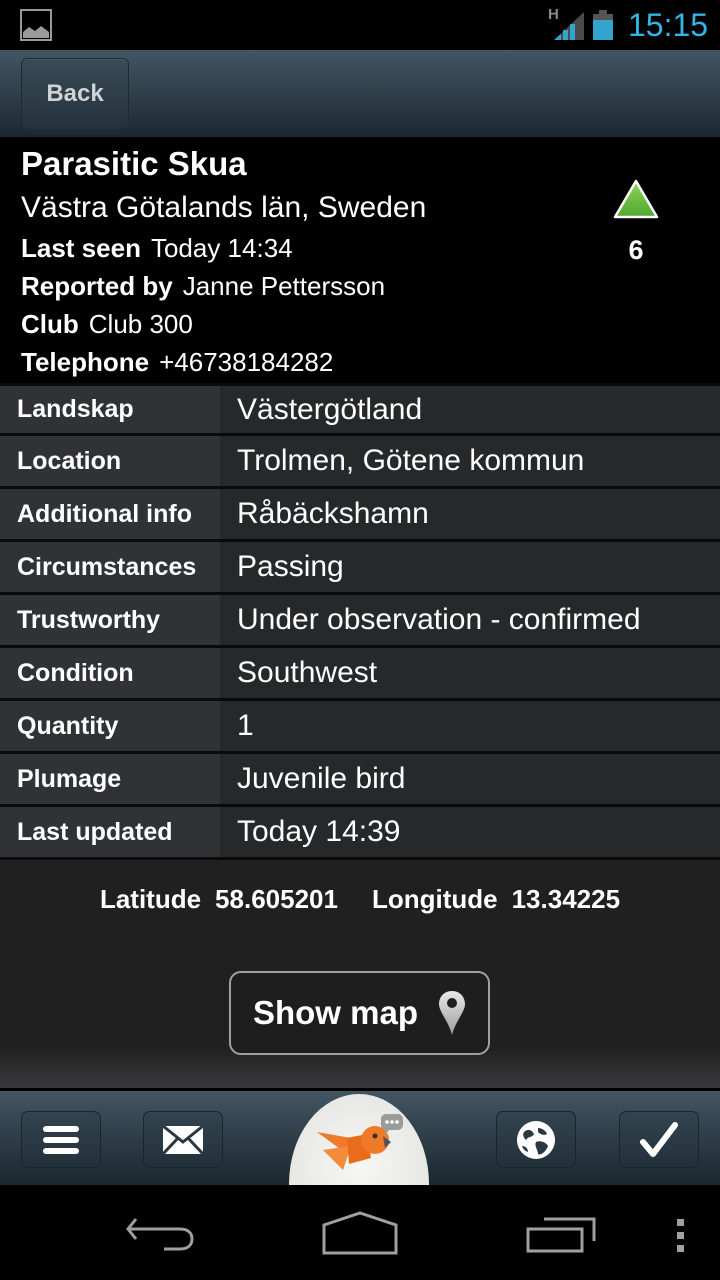  I want to click on latitude-label: Latitude, so click(150, 899).